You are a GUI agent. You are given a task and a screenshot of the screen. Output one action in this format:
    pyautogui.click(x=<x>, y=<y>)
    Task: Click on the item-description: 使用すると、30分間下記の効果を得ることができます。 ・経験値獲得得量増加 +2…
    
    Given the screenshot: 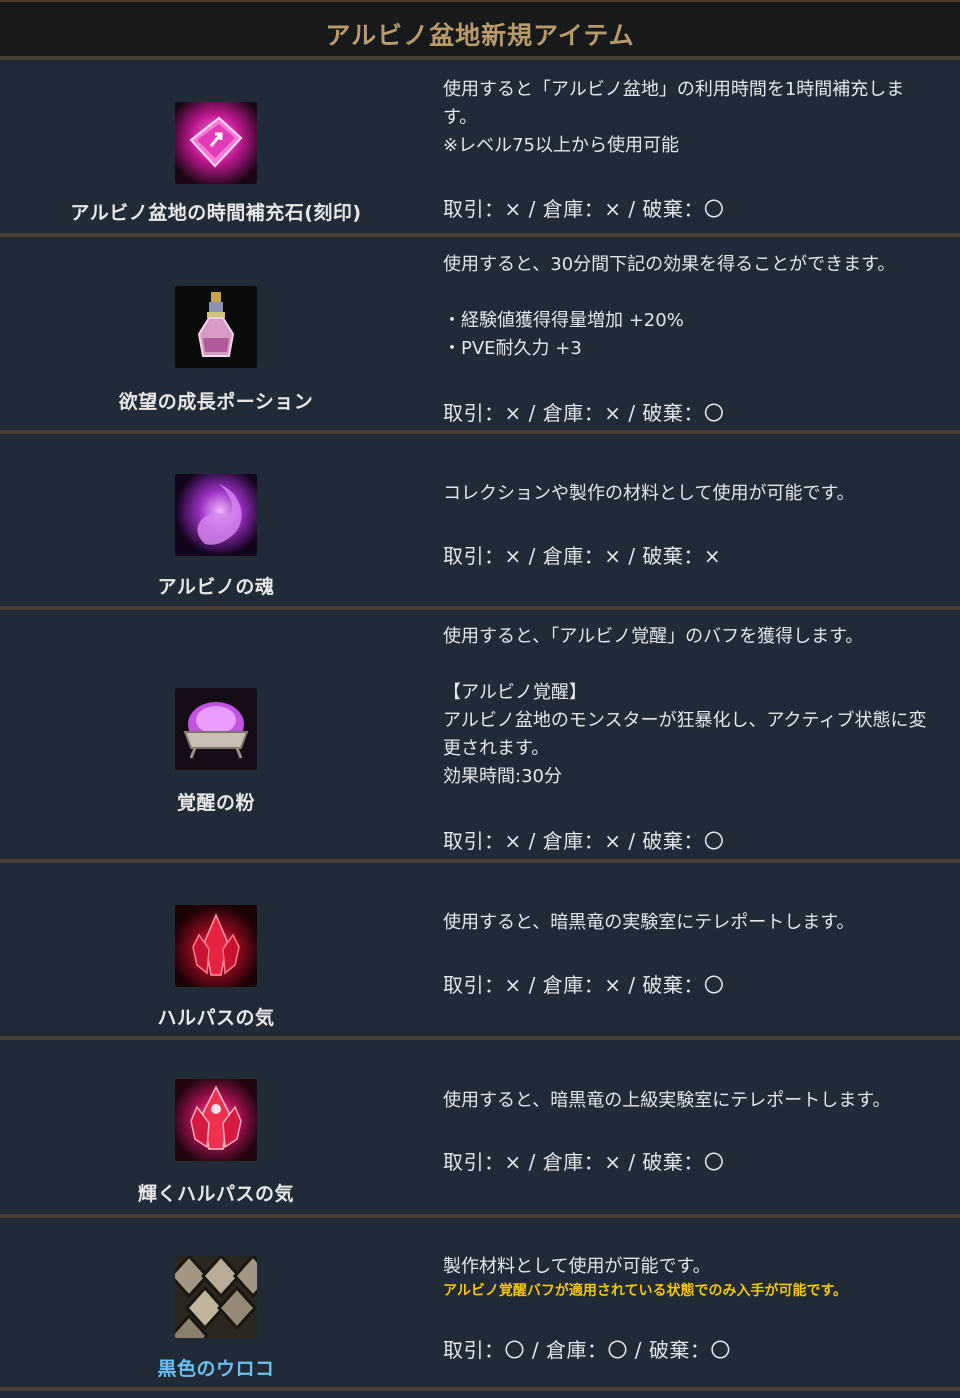 What is the action you would take?
    pyautogui.click(x=669, y=306)
    